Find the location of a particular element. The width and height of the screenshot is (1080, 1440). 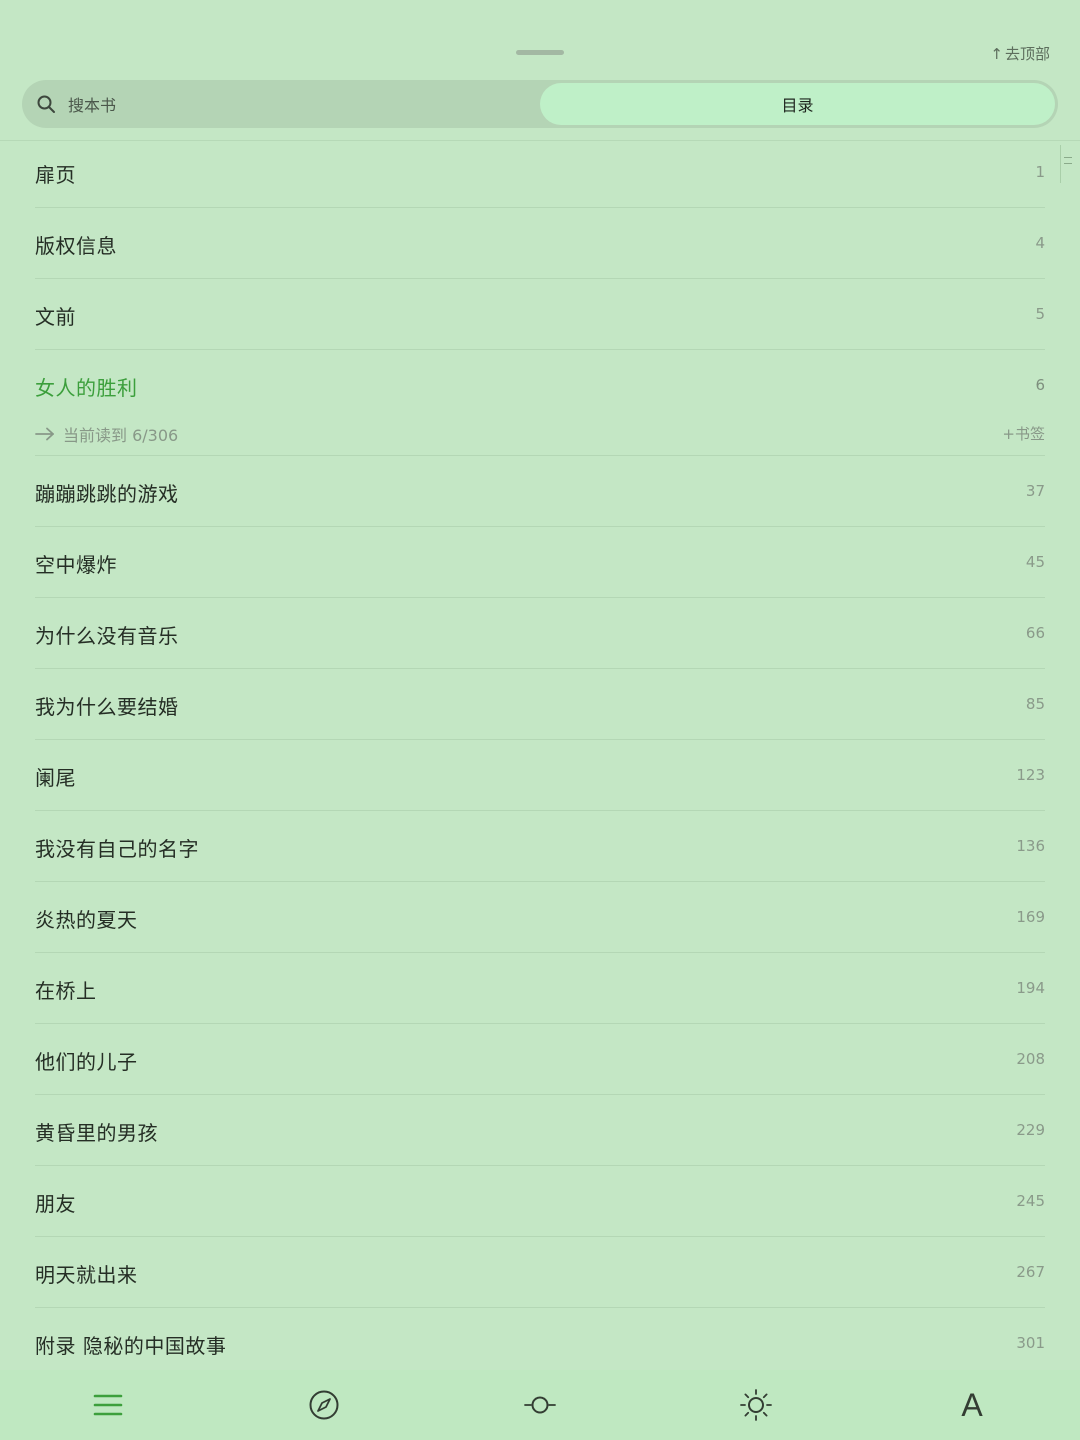

toc-item: 空中爆炸 45 is located at coordinates (540, 562).